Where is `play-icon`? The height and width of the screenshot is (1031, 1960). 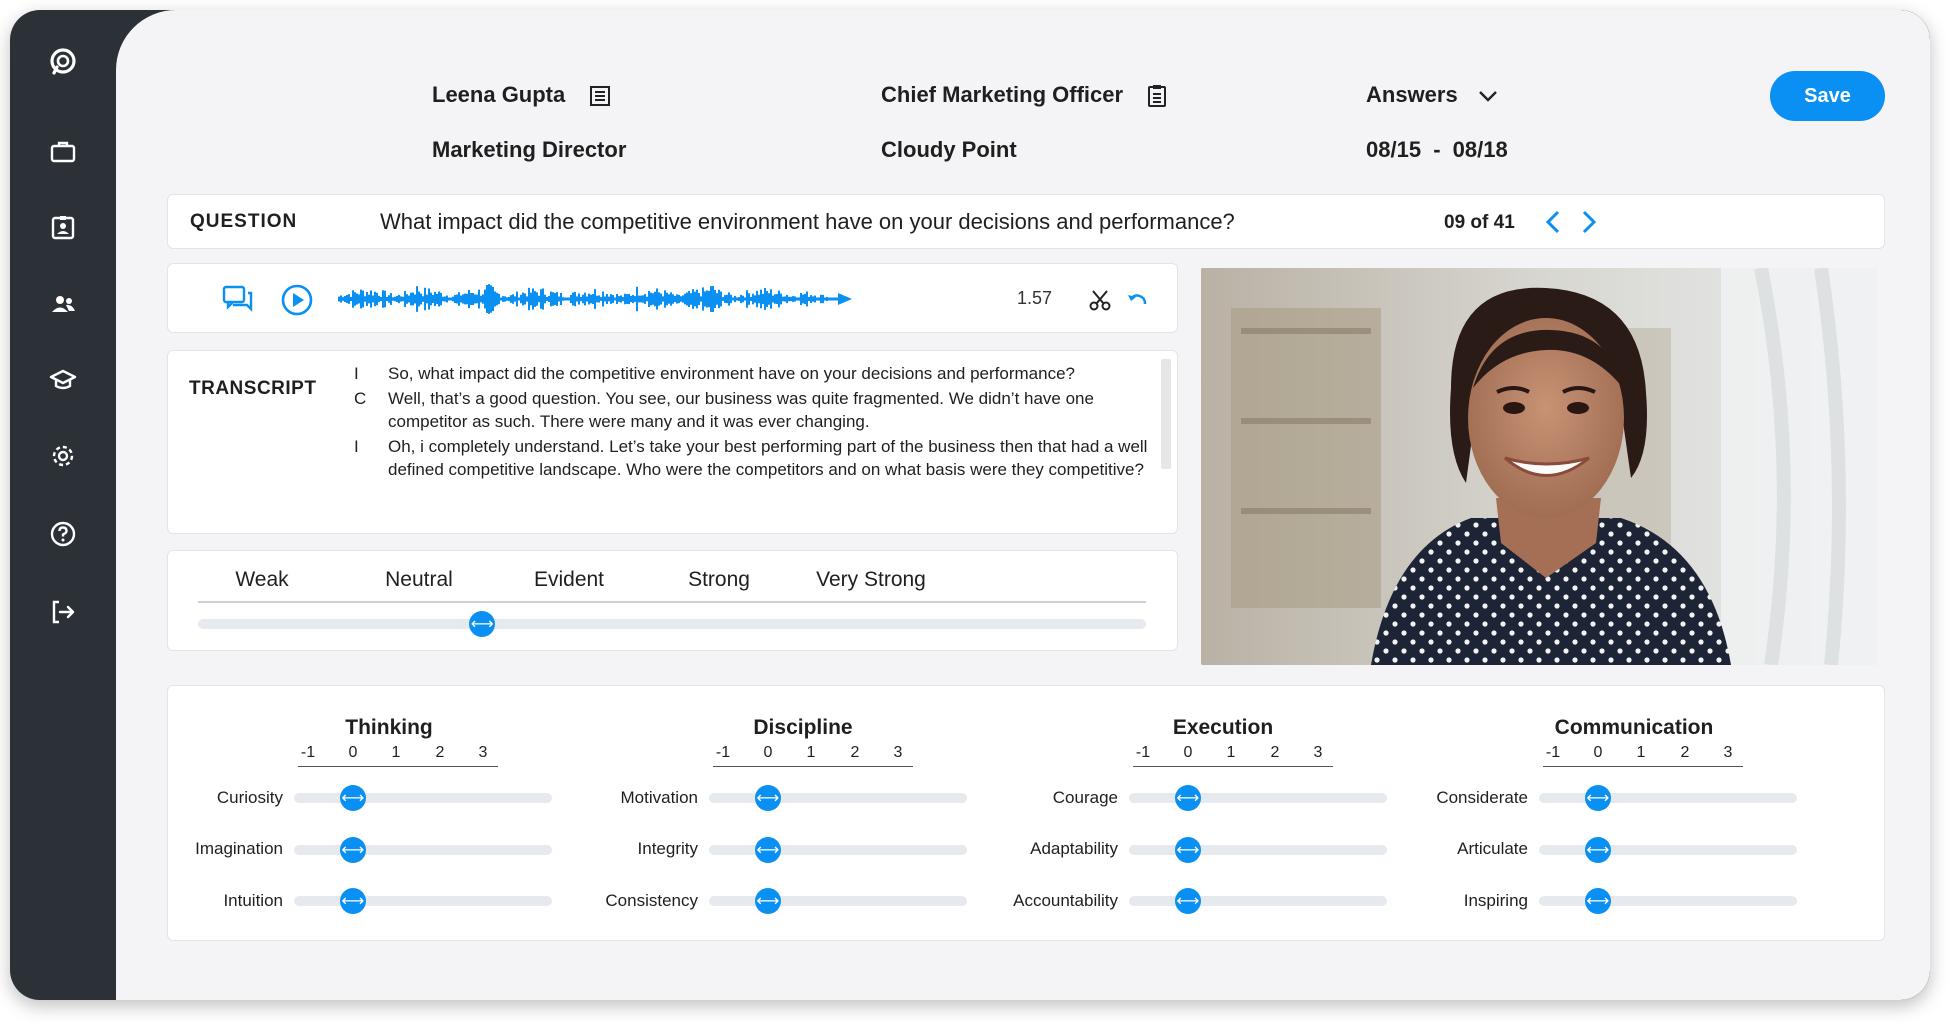 play-icon is located at coordinates (297, 300).